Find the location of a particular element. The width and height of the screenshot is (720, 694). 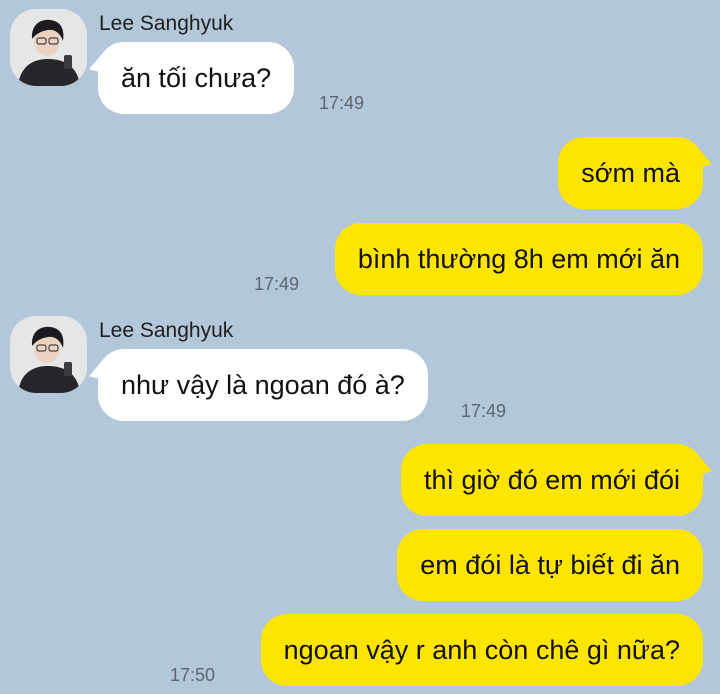

outgoing-message: bình thường 8h em mới ăn is located at coordinates (518, 259).